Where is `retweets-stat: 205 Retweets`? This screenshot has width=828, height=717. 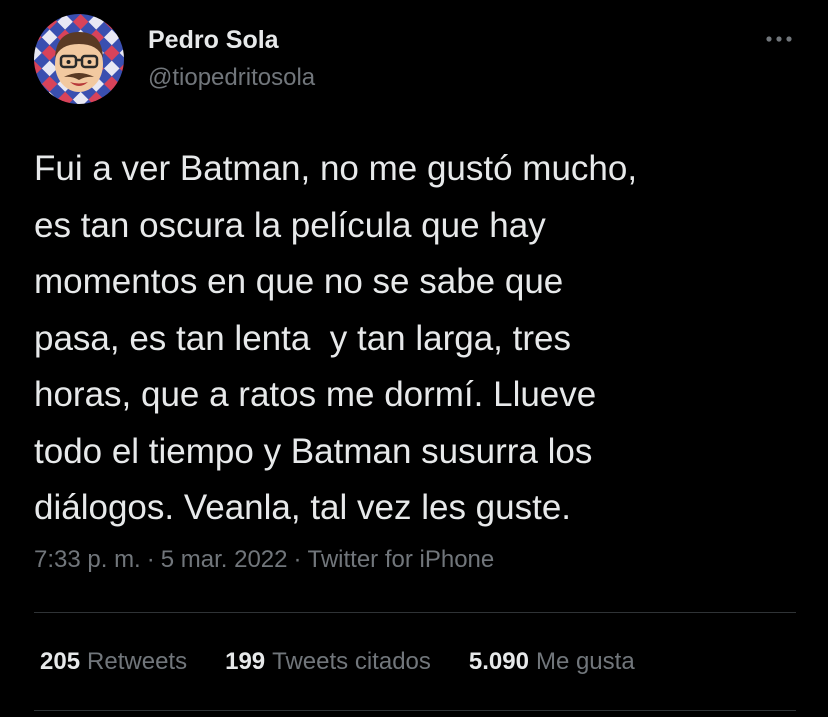
retweets-stat: 205 Retweets is located at coordinates (113, 662).